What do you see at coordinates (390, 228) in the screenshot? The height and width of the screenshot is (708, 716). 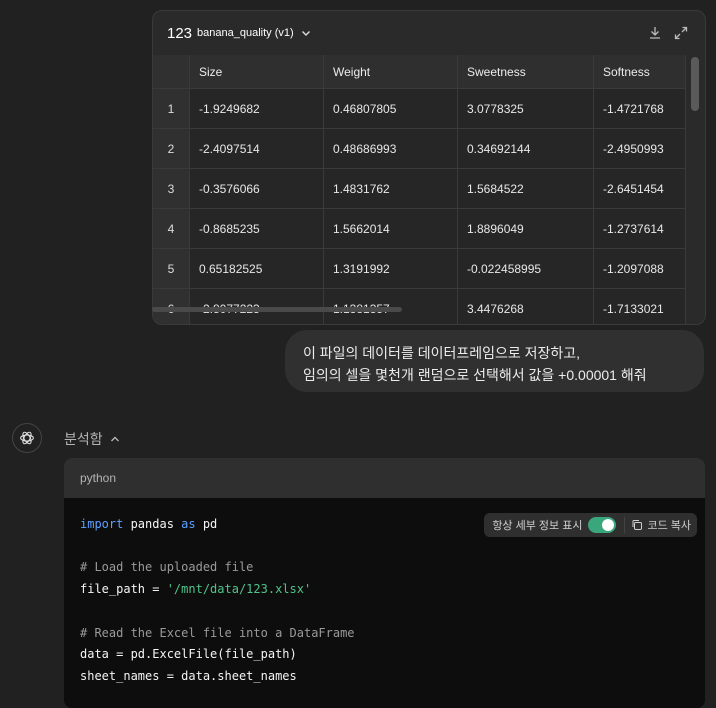 I see `table-cell: 1.5662014` at bounding box center [390, 228].